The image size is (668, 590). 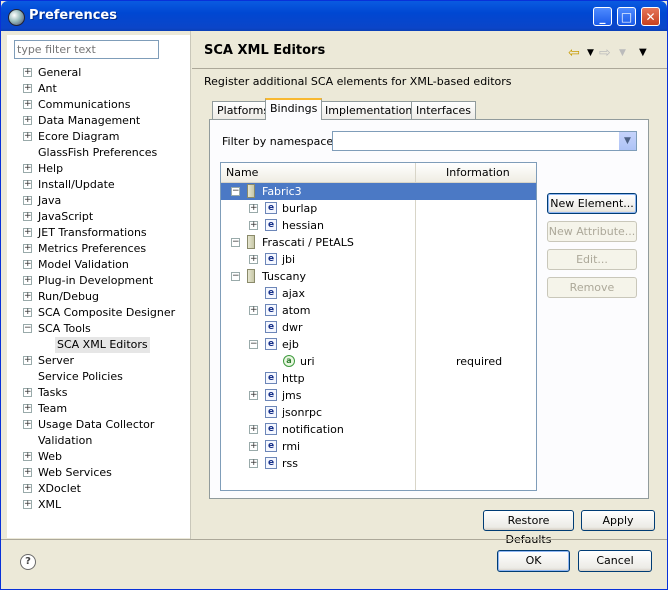 I want to click on nav-item: + Web Services, so click(x=98, y=473).